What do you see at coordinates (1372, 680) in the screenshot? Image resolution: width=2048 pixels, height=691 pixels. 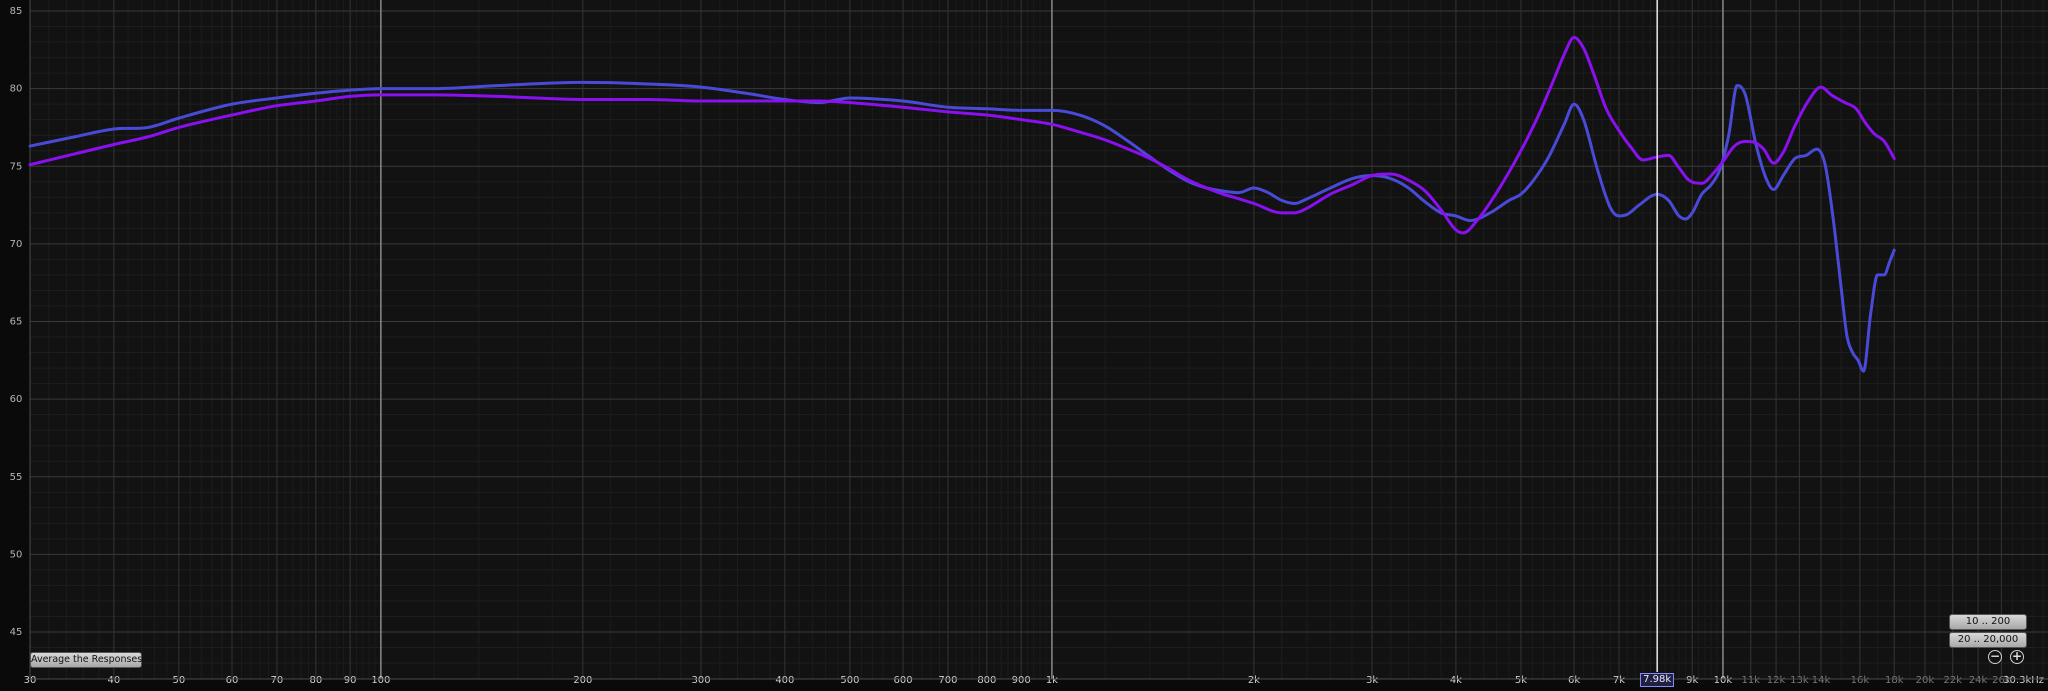 I see `x-tick-label: 3k` at bounding box center [1372, 680].